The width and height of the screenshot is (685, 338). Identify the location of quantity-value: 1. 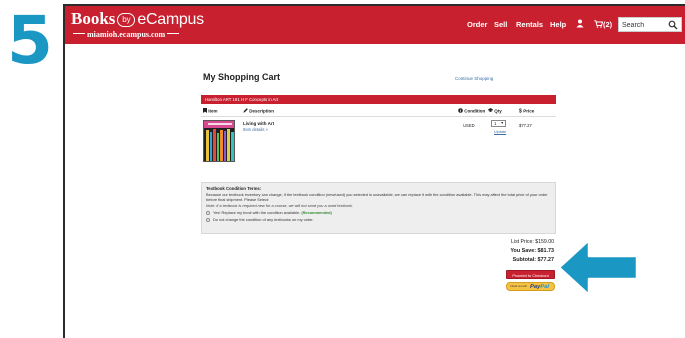
(495, 123).